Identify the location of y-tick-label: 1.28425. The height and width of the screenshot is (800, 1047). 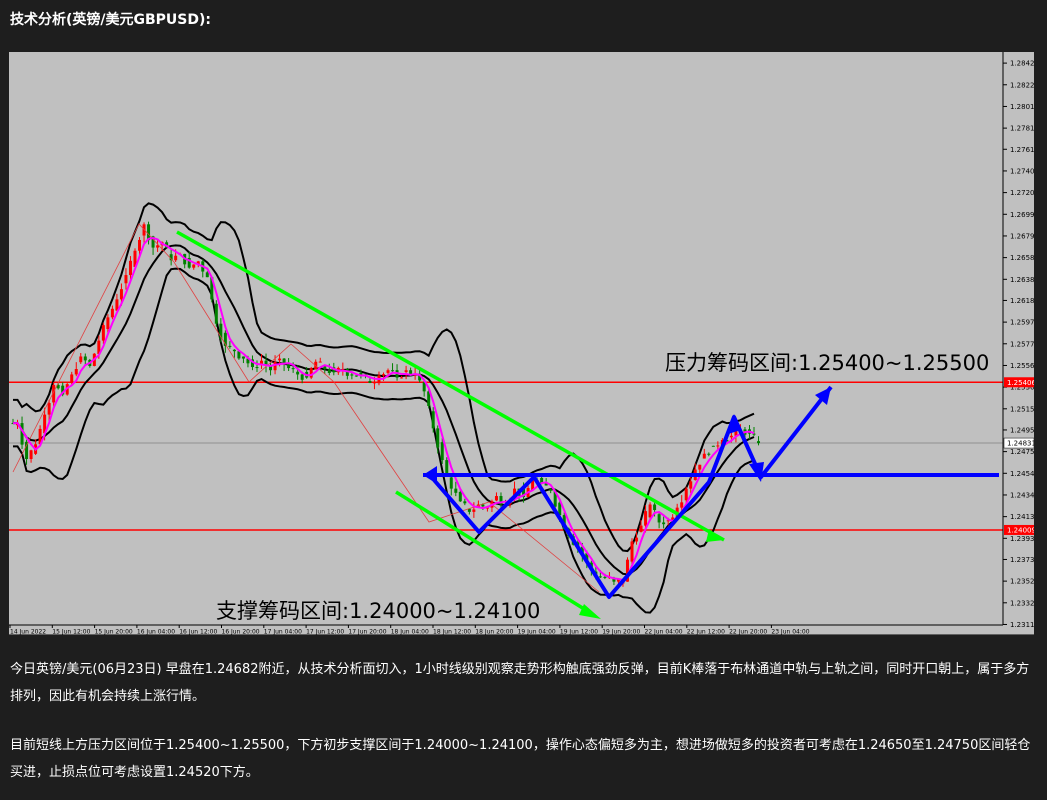
(1022, 64).